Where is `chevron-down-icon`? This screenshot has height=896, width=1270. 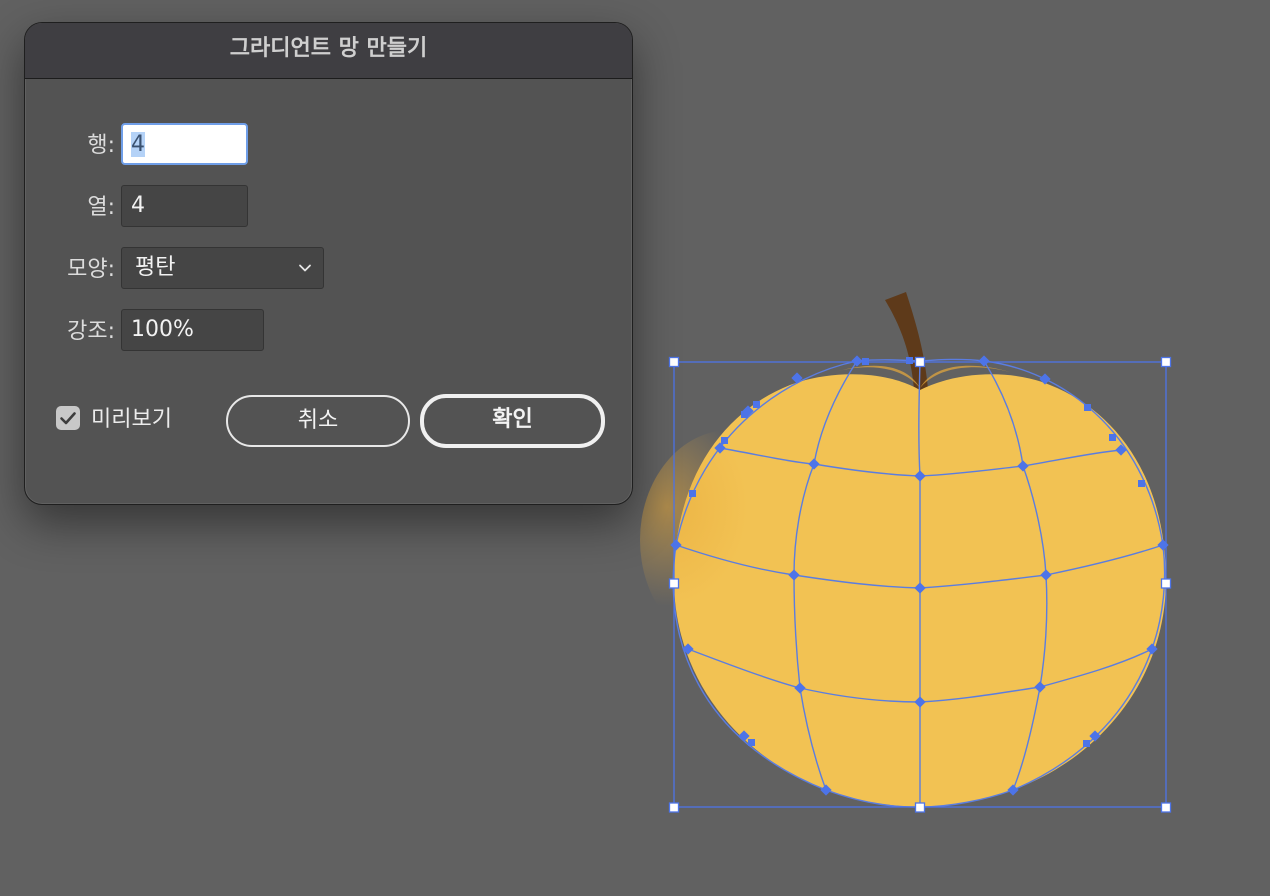 chevron-down-icon is located at coordinates (305, 268).